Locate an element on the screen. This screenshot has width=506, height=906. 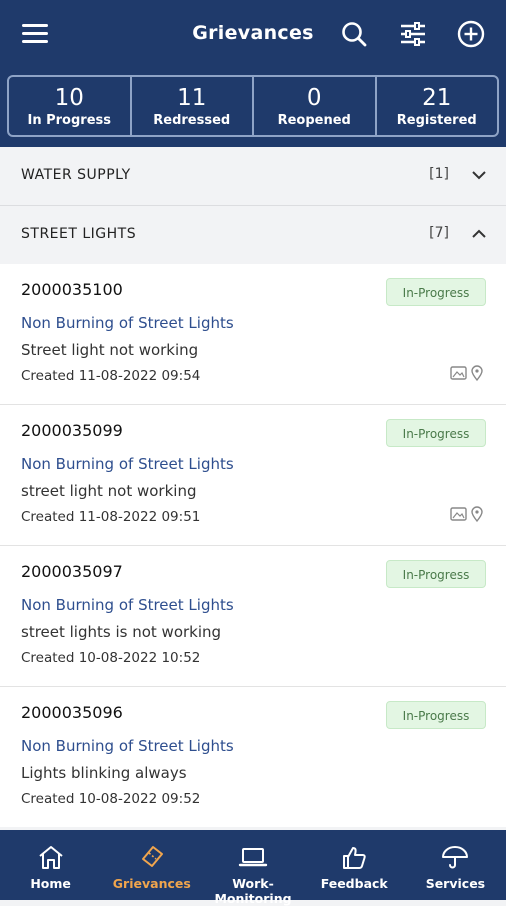
sliders-filter-icon is located at coordinates (413, 34).